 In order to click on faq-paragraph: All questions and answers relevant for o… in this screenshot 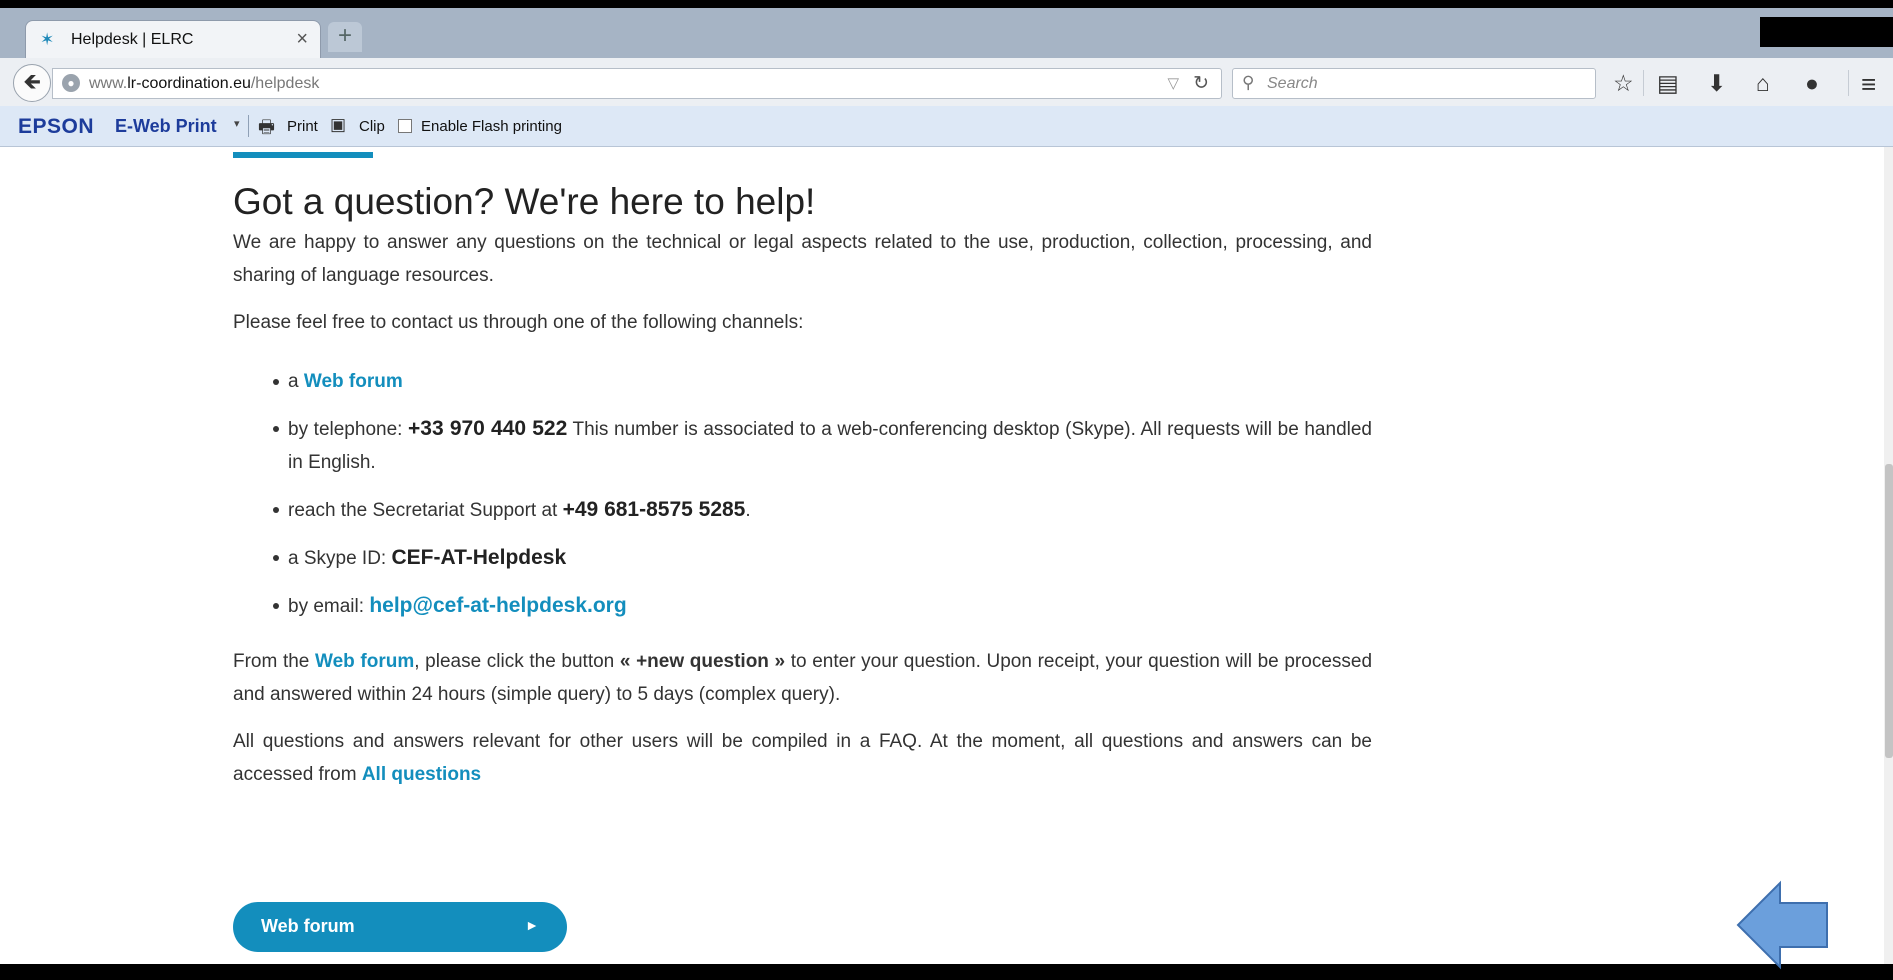, I will do `click(802, 758)`.